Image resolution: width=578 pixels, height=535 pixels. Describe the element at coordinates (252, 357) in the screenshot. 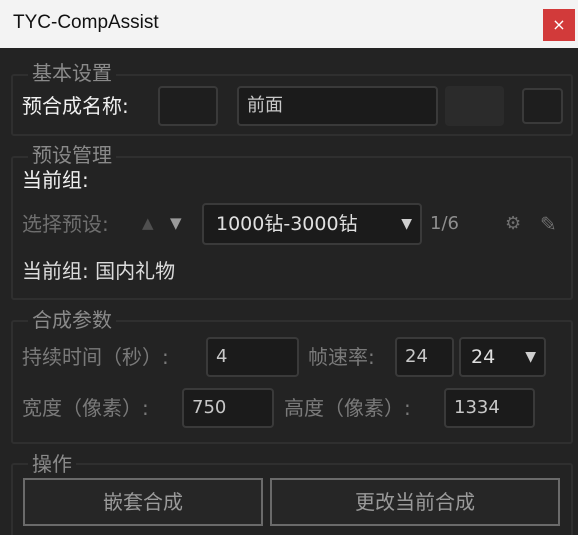

I see `duration-input: 4` at that location.